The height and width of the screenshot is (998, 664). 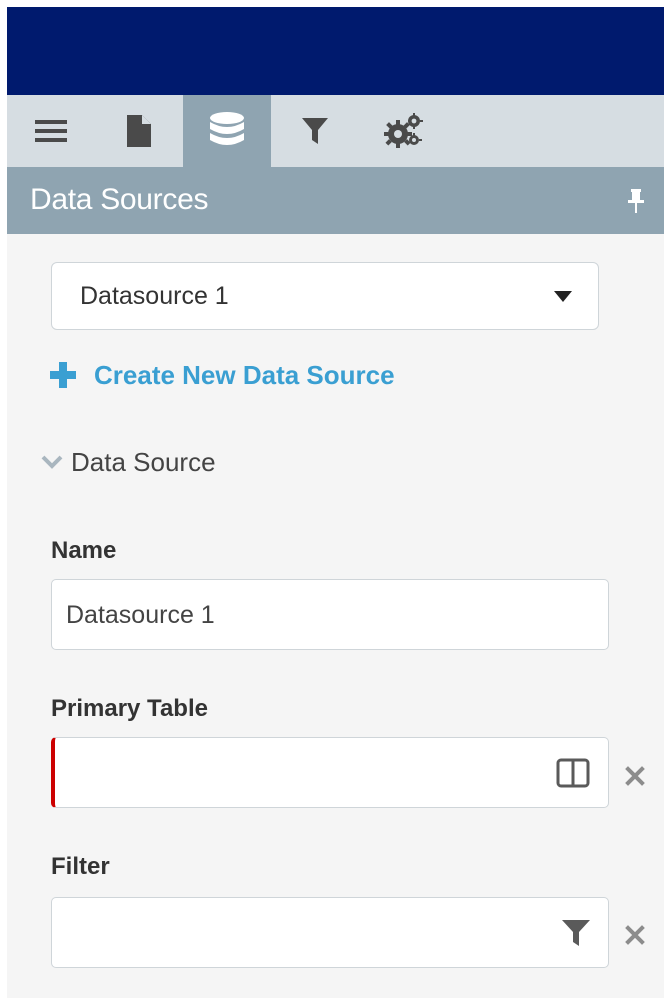 I want to click on data-source-section-toggle: Data Source, so click(x=128, y=462).